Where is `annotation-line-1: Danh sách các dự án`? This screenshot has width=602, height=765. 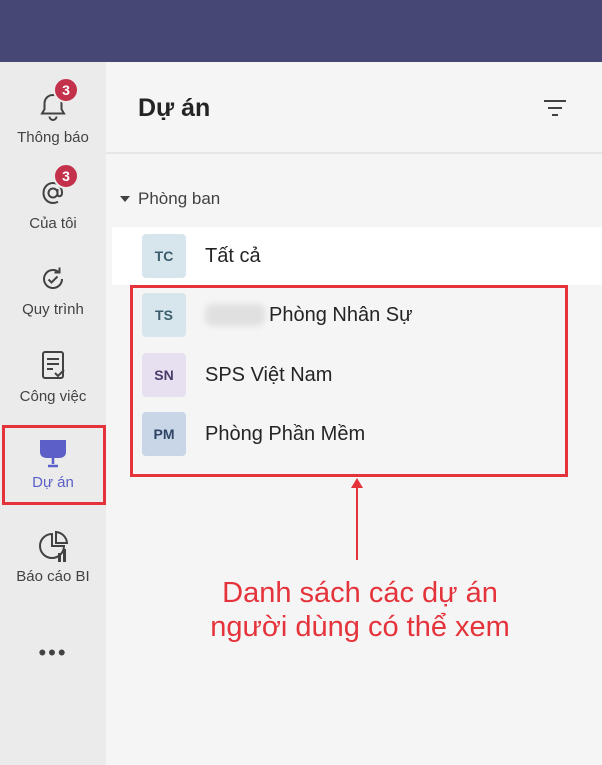 annotation-line-1: Danh sách các dự án is located at coordinates (360, 593).